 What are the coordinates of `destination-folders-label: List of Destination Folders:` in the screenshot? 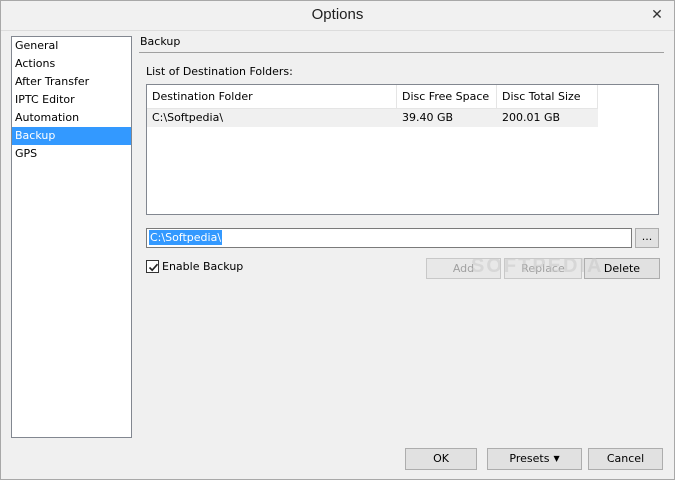 It's located at (219, 71).